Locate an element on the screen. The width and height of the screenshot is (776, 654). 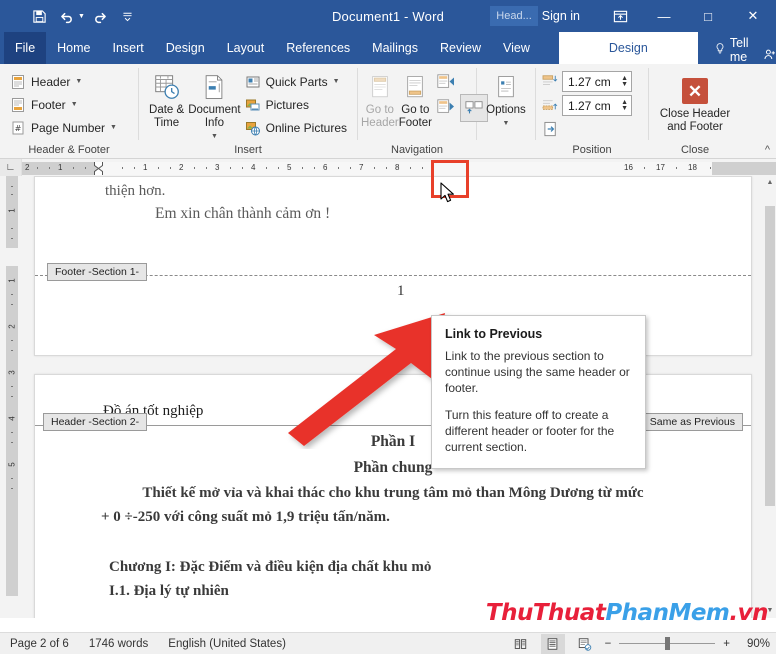
header-footer-options-button: Options ▼ is located at coordinates (506, 99).